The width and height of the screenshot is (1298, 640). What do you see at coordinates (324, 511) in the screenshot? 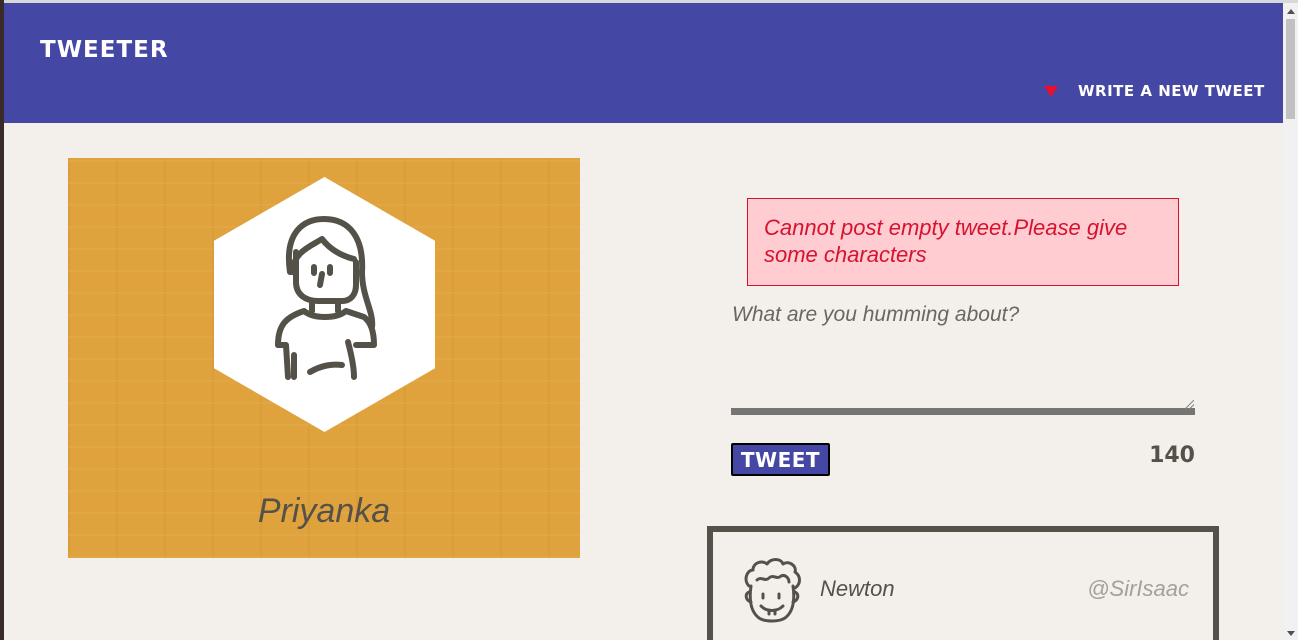
I see `profile-name: Priyanka` at bounding box center [324, 511].